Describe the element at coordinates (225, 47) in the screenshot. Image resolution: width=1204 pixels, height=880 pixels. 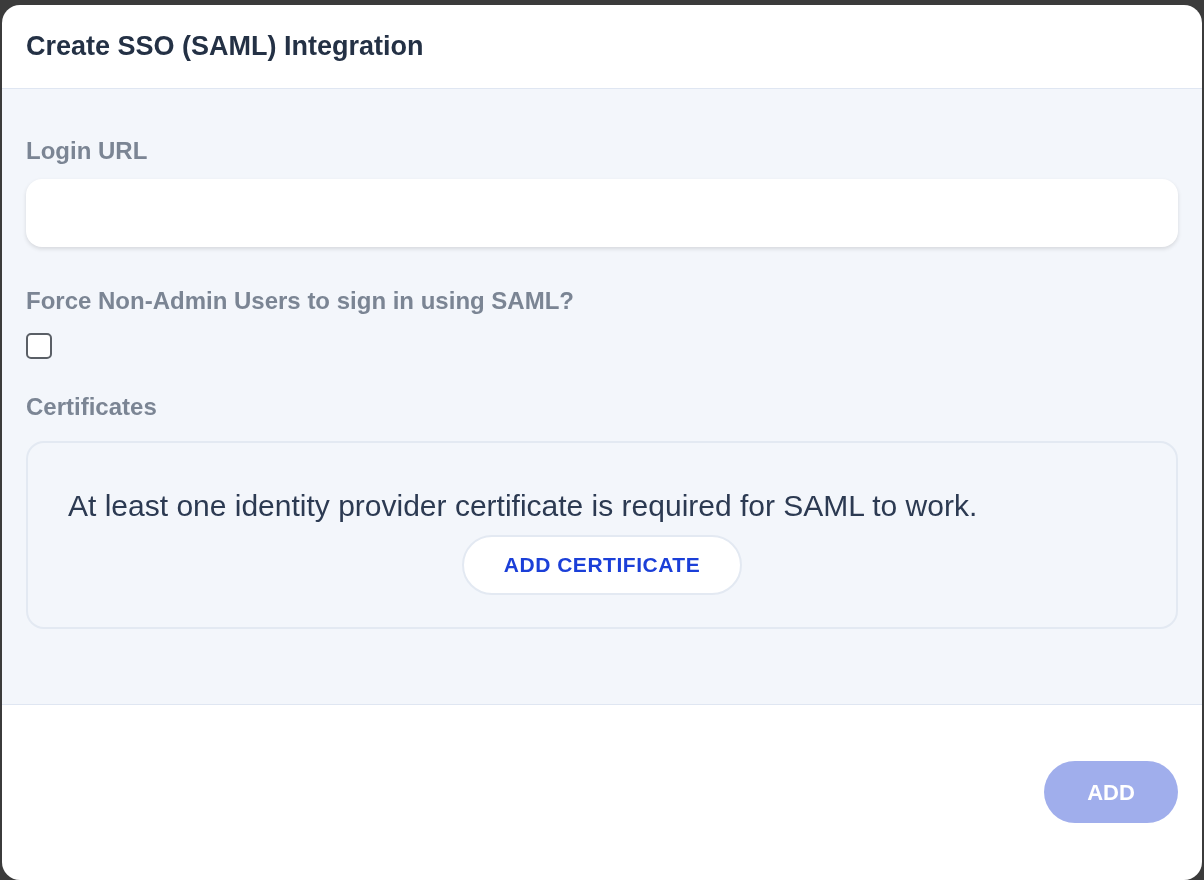
I see `dialog-title: Create SSO (SAML) Integration` at that location.